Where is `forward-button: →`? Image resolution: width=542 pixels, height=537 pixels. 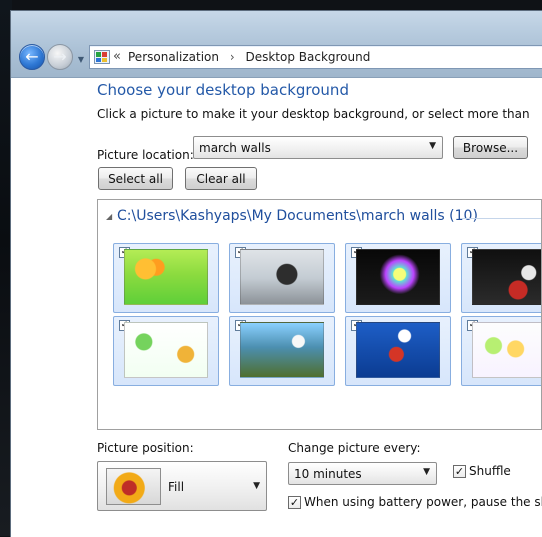
forward-button: → is located at coordinates (60, 57).